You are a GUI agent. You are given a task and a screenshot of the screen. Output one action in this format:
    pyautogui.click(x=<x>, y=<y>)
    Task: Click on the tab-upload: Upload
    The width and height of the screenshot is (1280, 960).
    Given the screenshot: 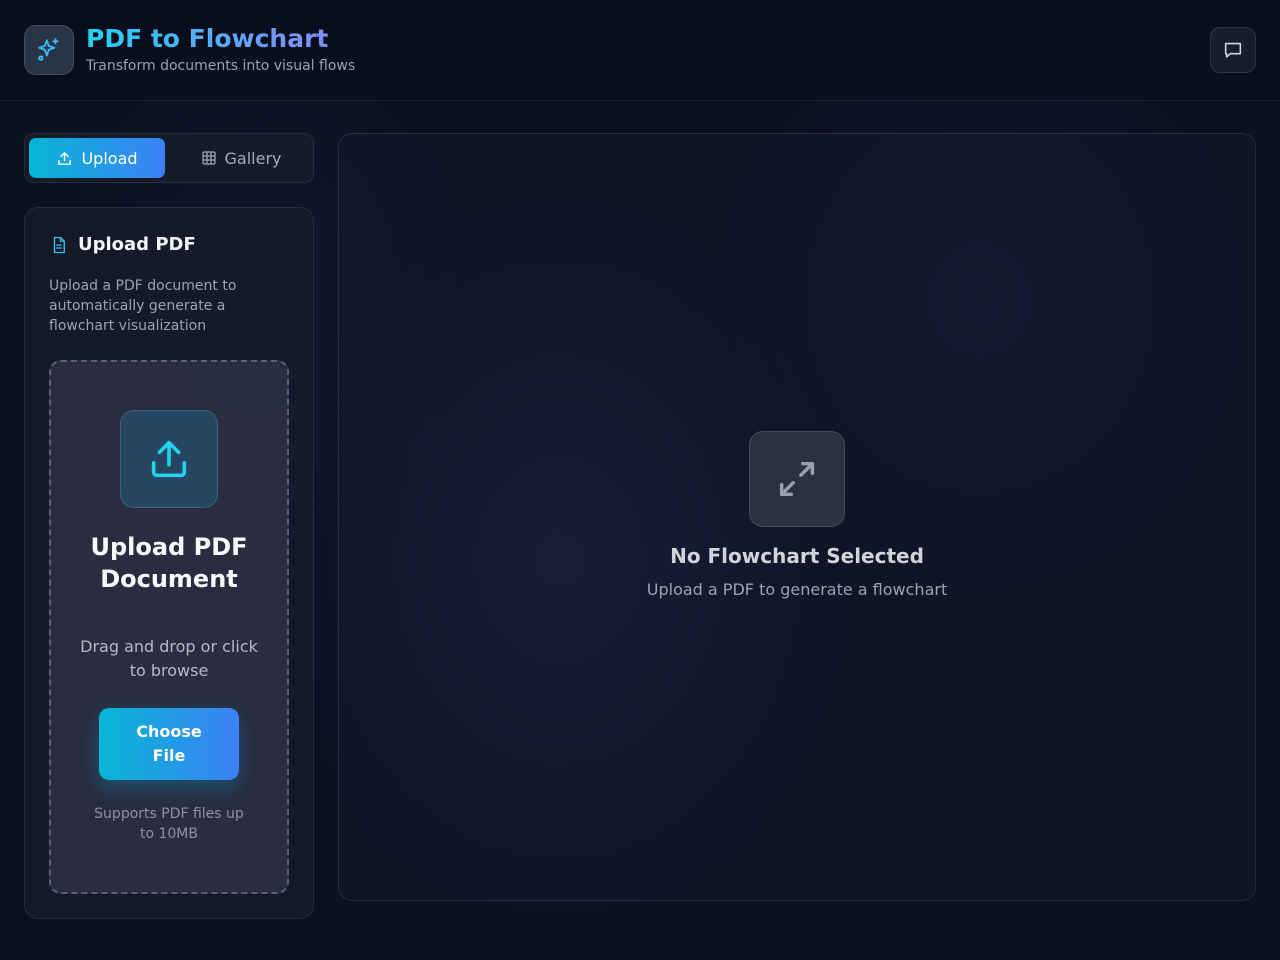 What is the action you would take?
    pyautogui.click(x=97, y=158)
    